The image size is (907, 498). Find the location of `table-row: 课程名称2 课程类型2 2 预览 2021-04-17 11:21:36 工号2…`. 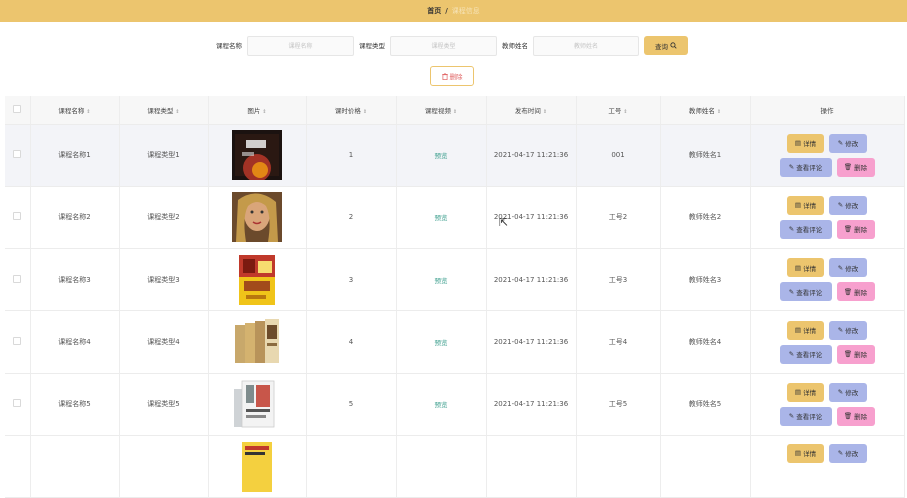

table-row: 课程名称2 课程类型2 2 预览 2021-04-17 11:21:36 工号2… is located at coordinates (455, 218).